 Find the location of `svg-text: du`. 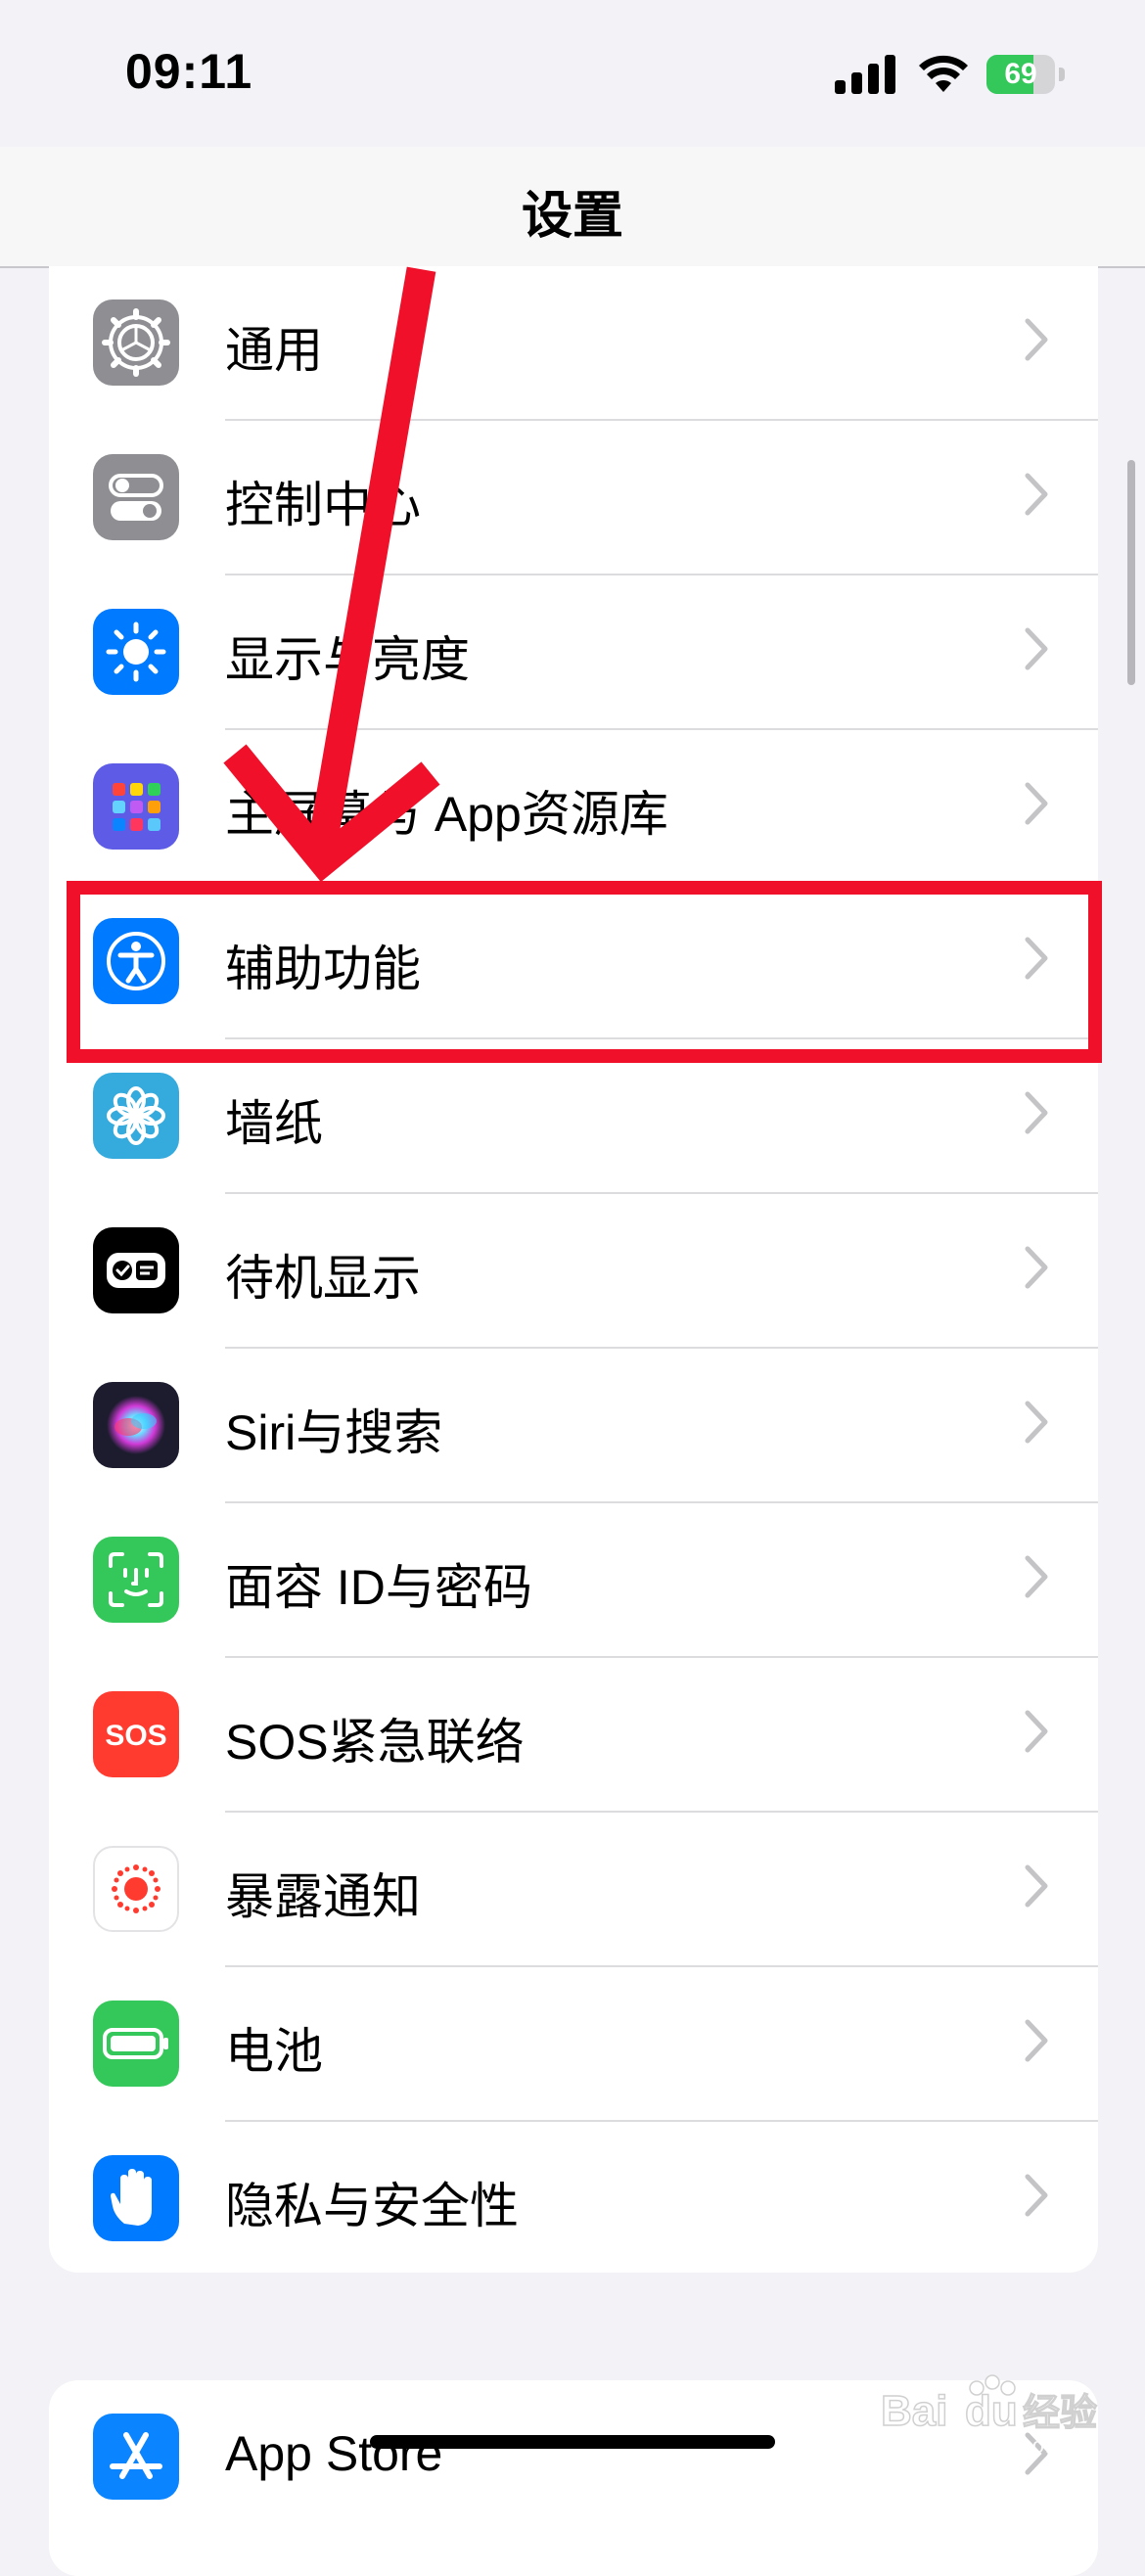

svg-text: du is located at coordinates (991, 2411).